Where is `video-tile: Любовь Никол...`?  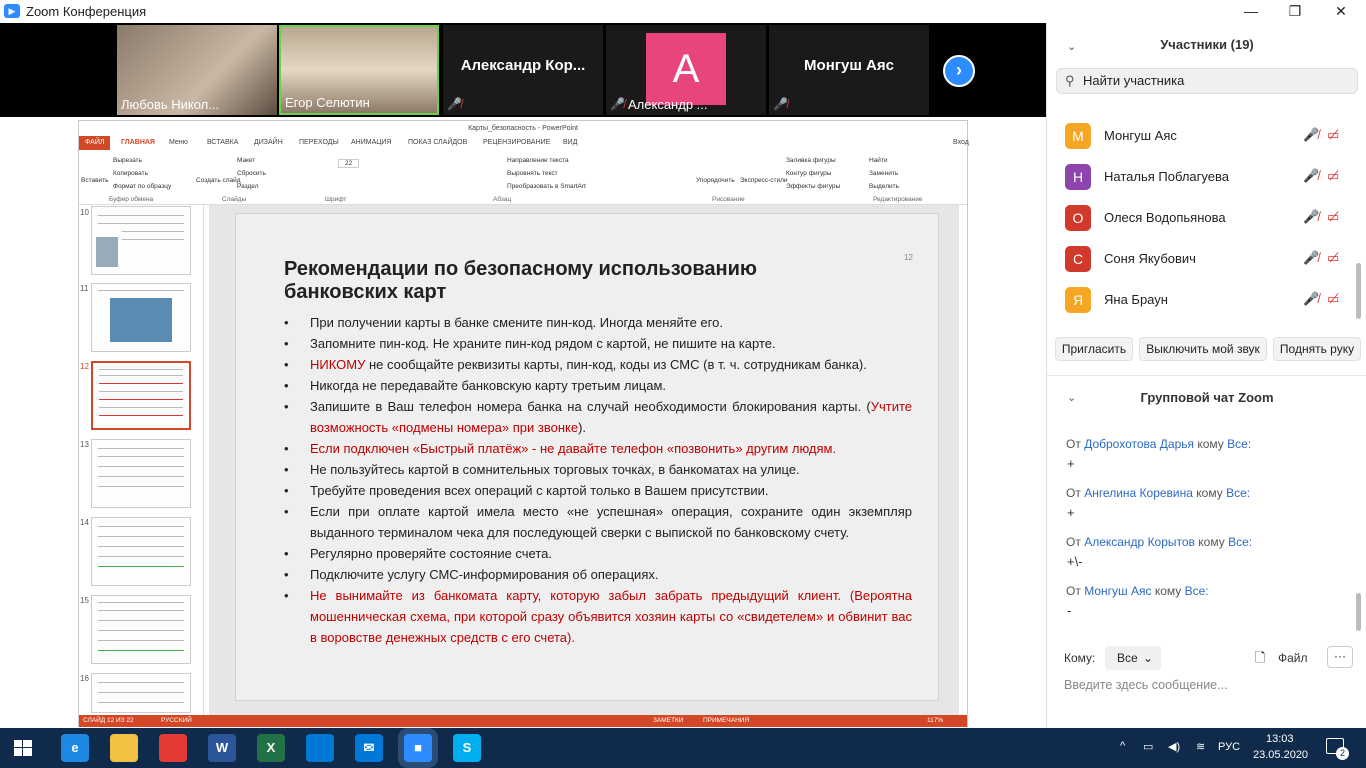
video-tile: Любовь Никол... is located at coordinates (197, 70).